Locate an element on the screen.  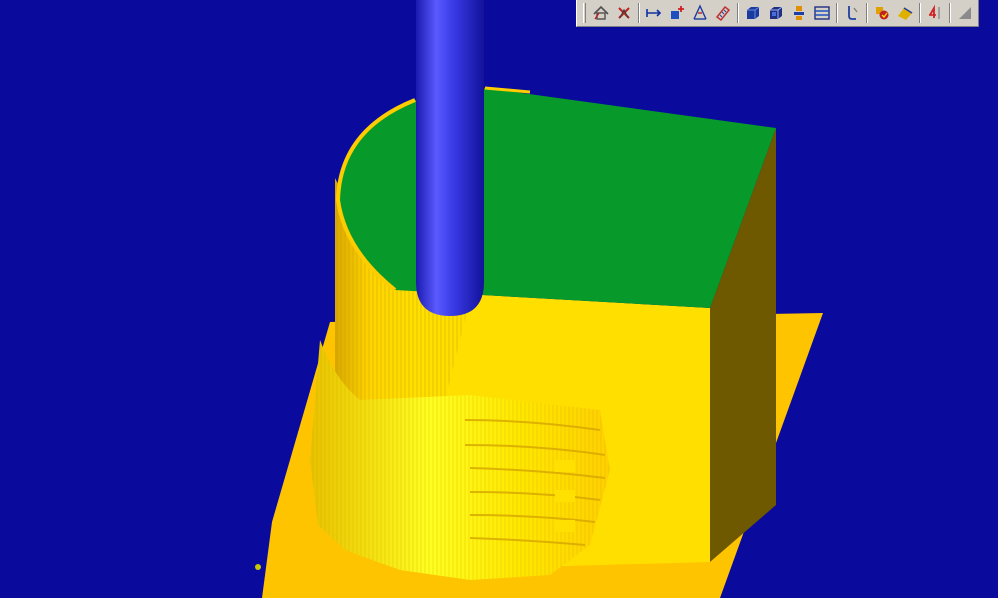
home-view-icon is located at coordinates (601, 12).